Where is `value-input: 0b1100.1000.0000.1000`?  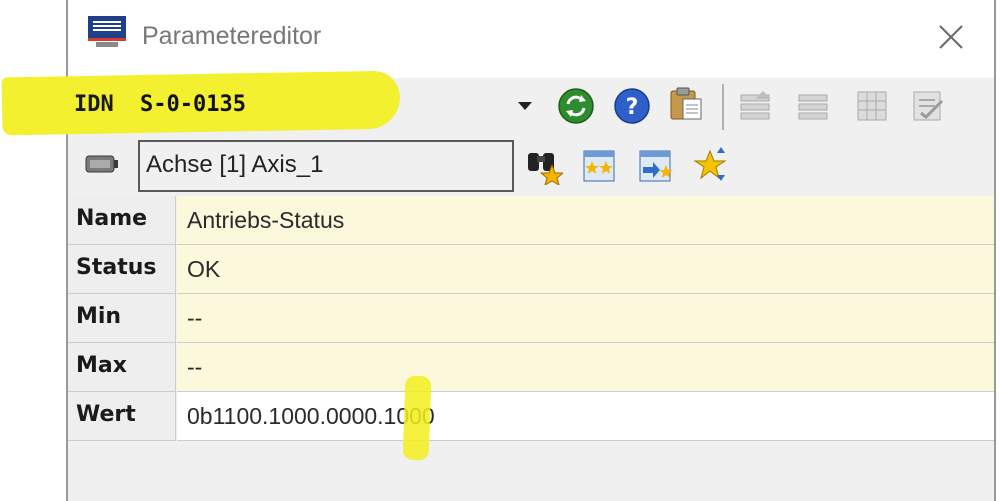
value-input: 0b1100.1000.0000.1000 is located at coordinates (585, 416).